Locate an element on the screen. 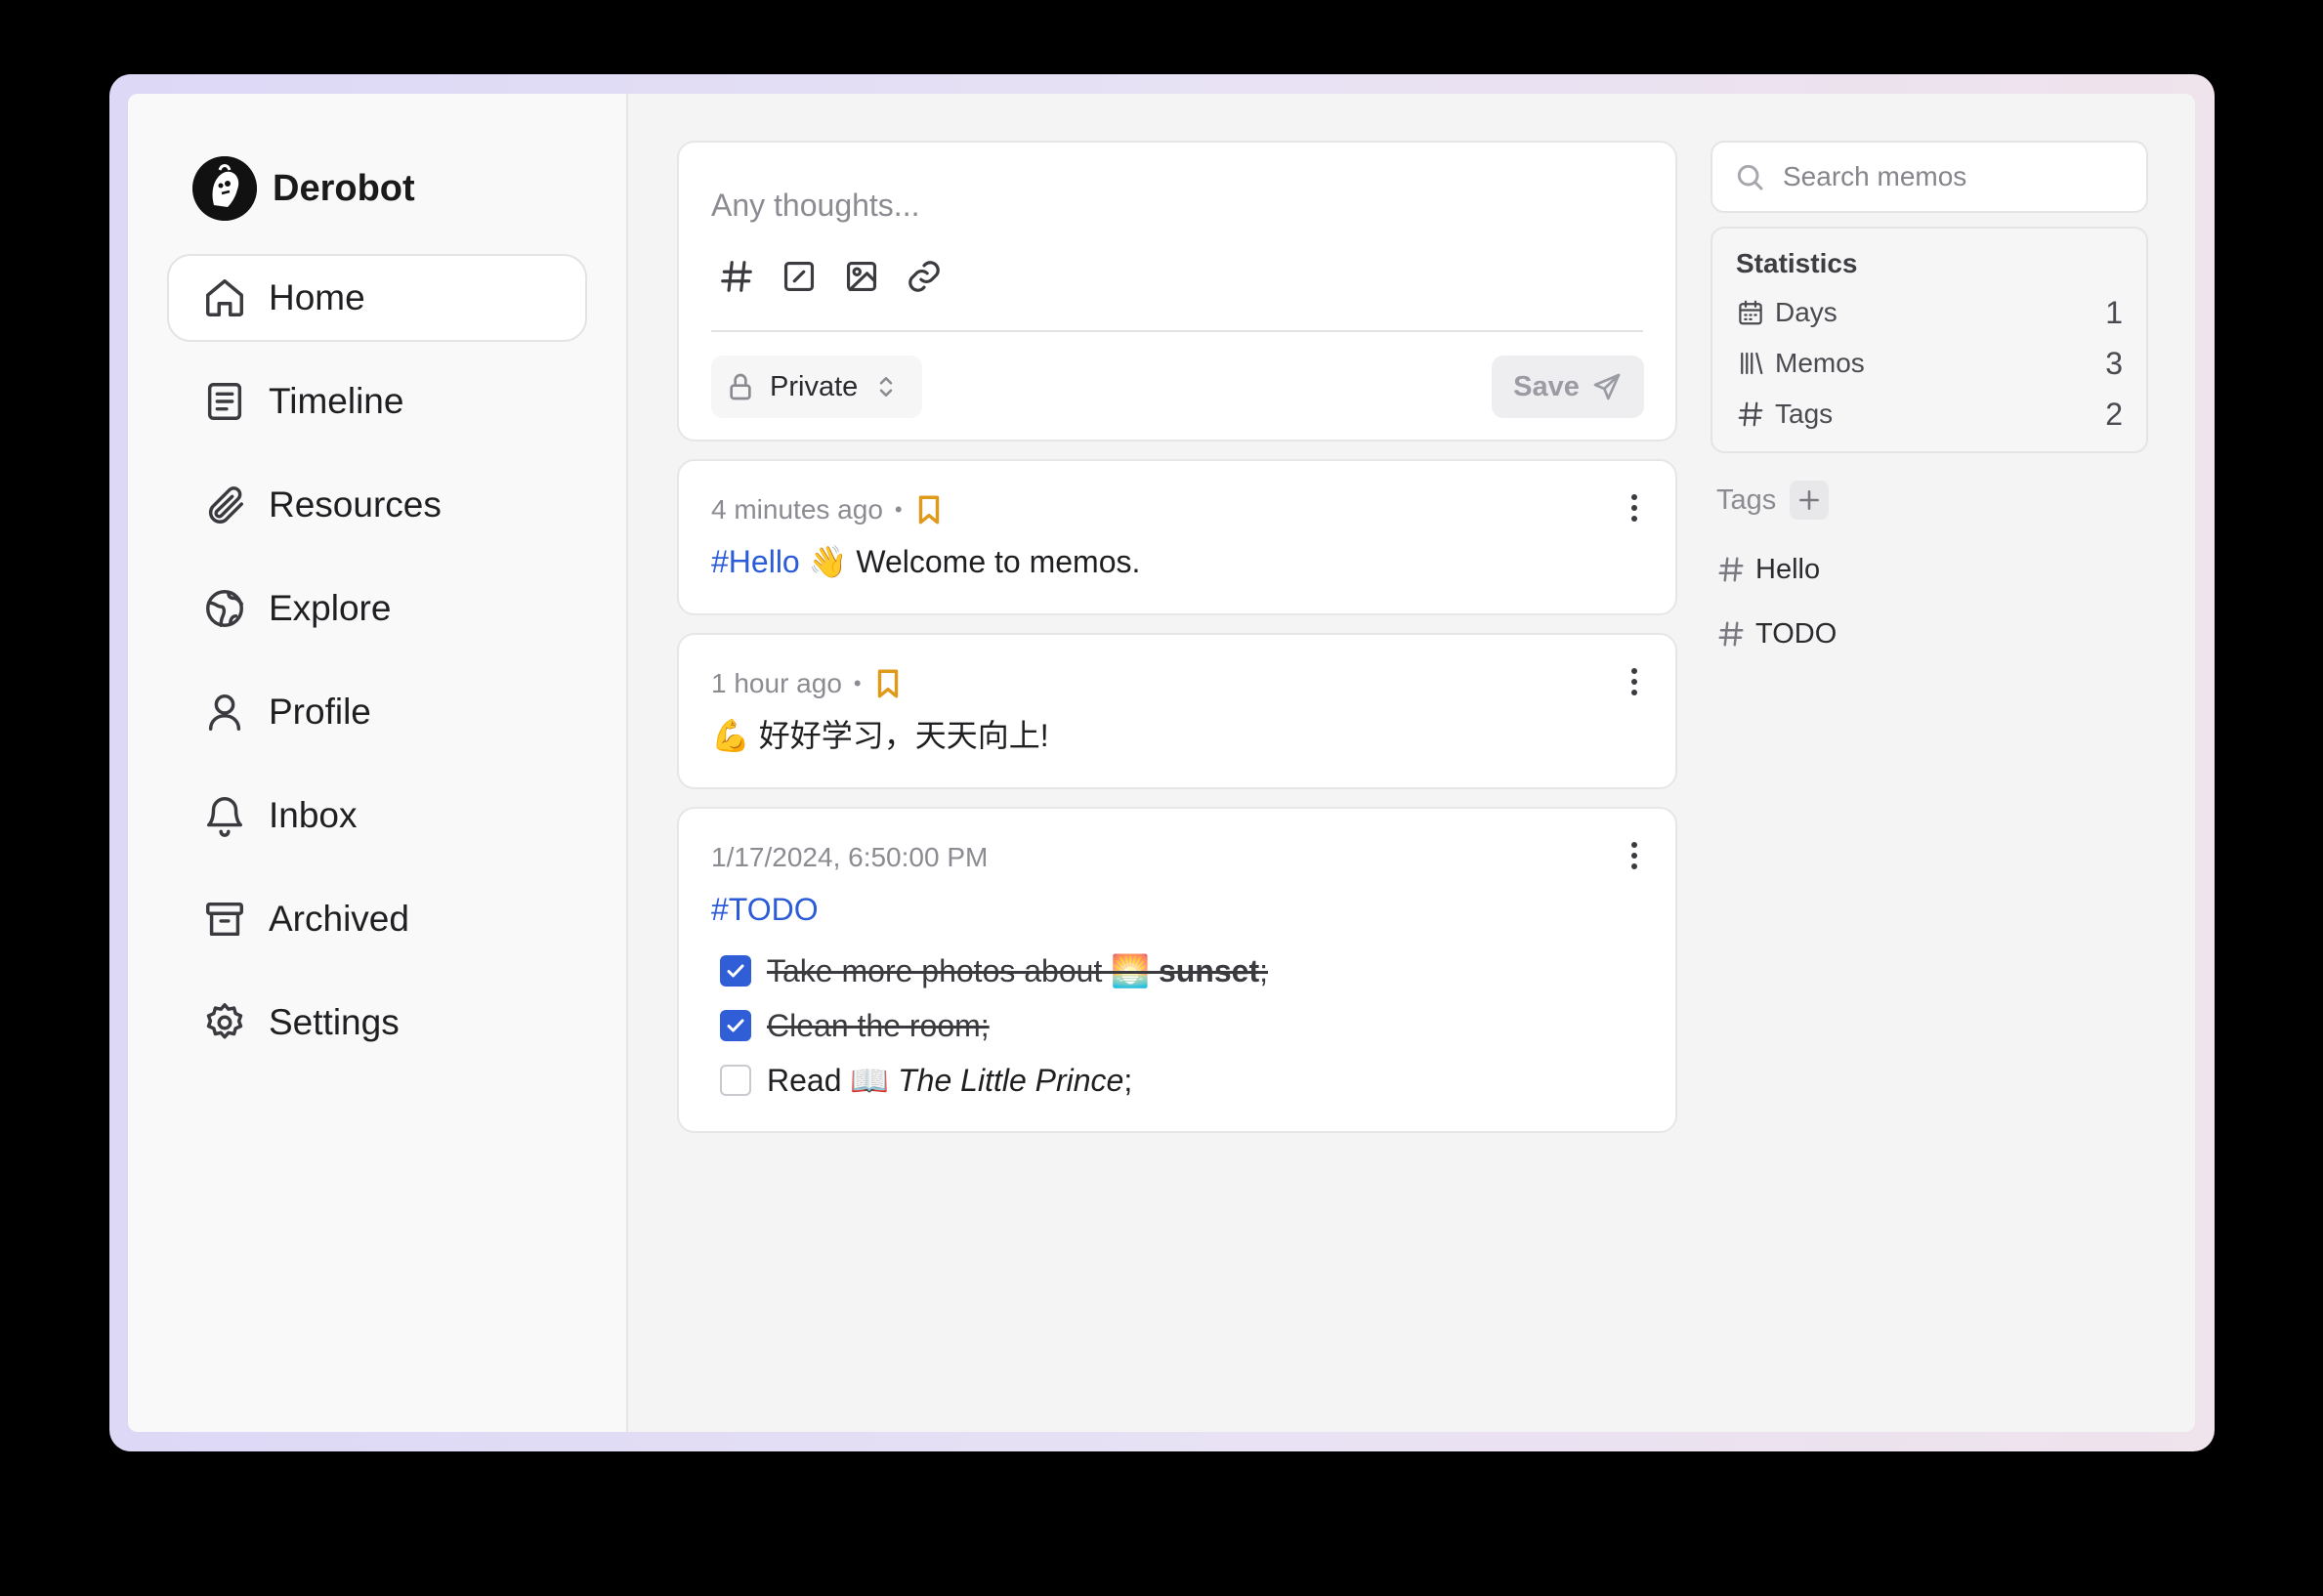  memo-time: 1 hour ago is located at coordinates (776, 683).